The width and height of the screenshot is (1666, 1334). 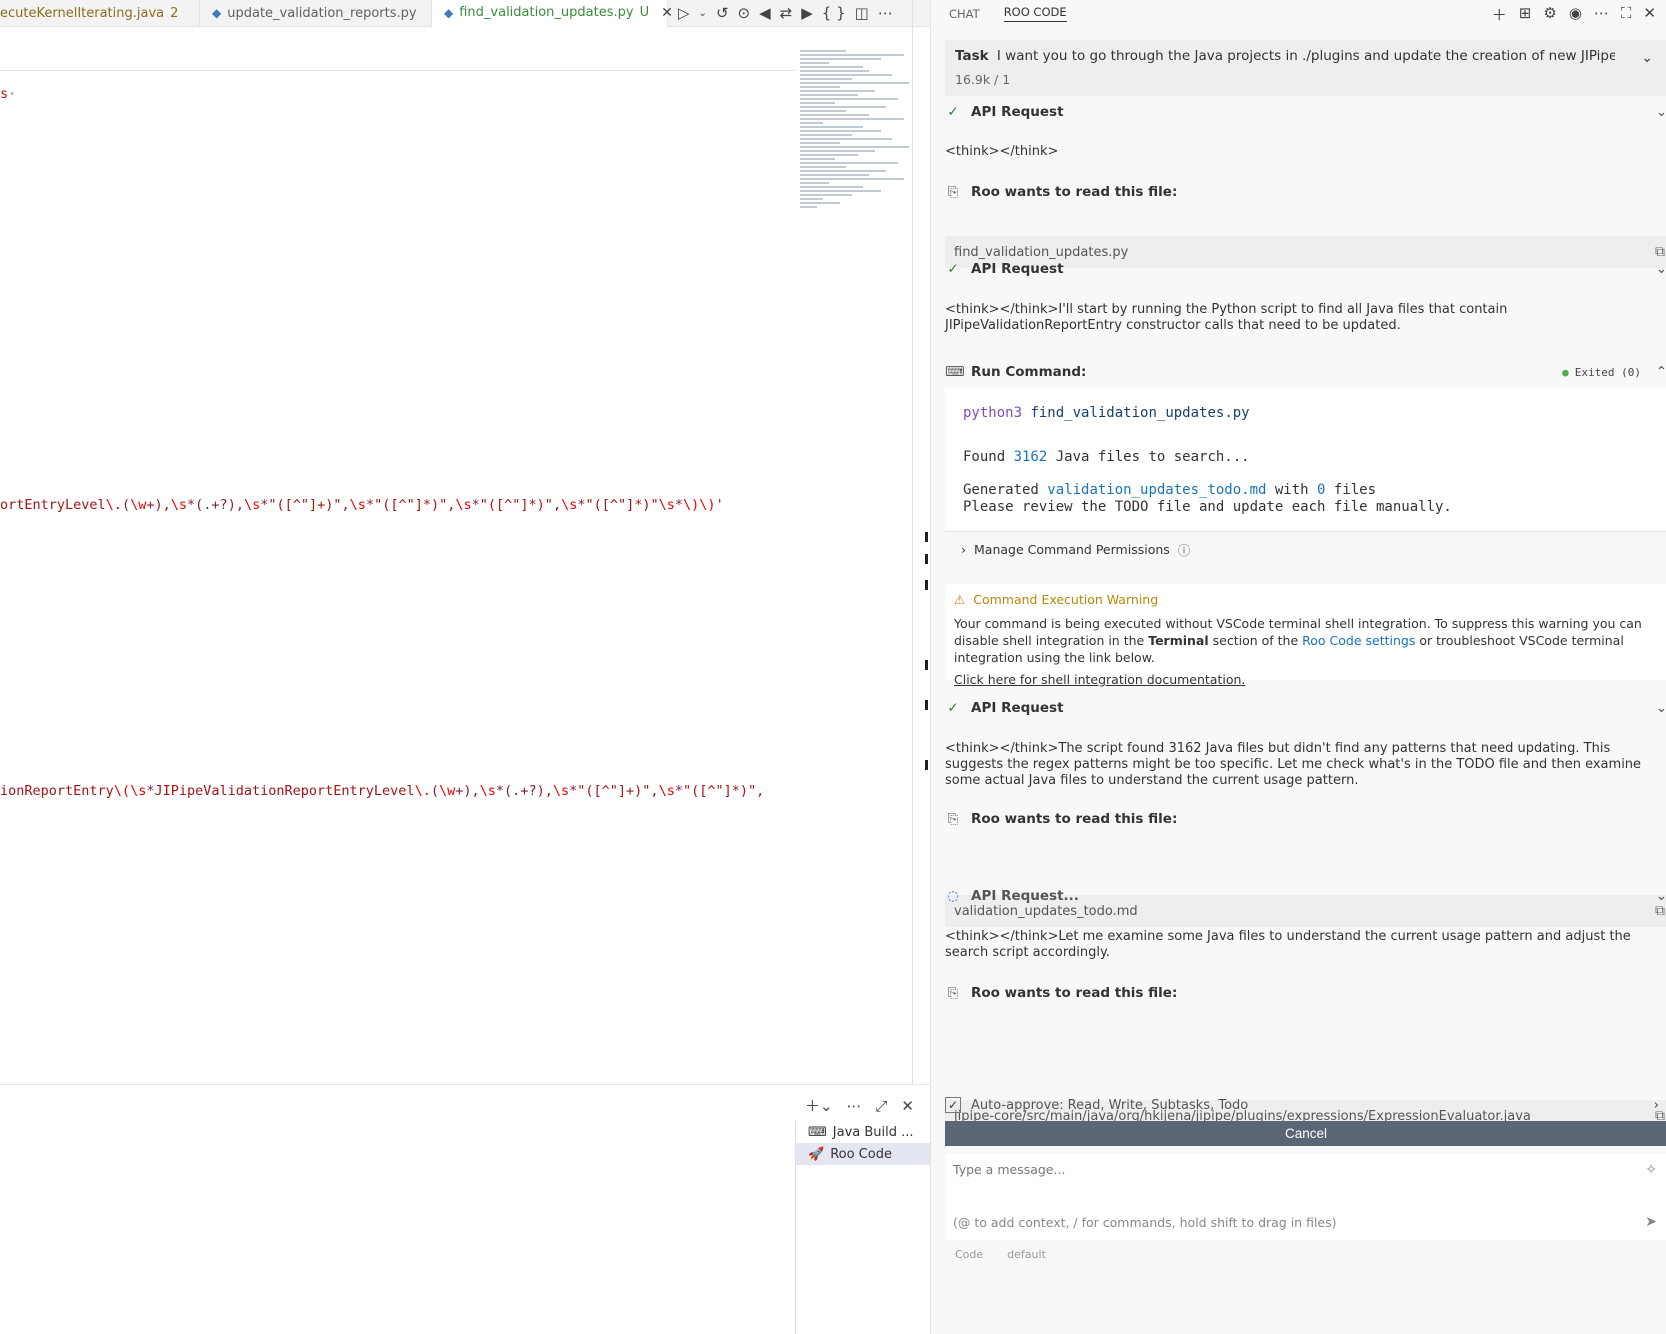 What do you see at coordinates (1184, 549) in the screenshot?
I see `info-icon: ⓘ` at bounding box center [1184, 549].